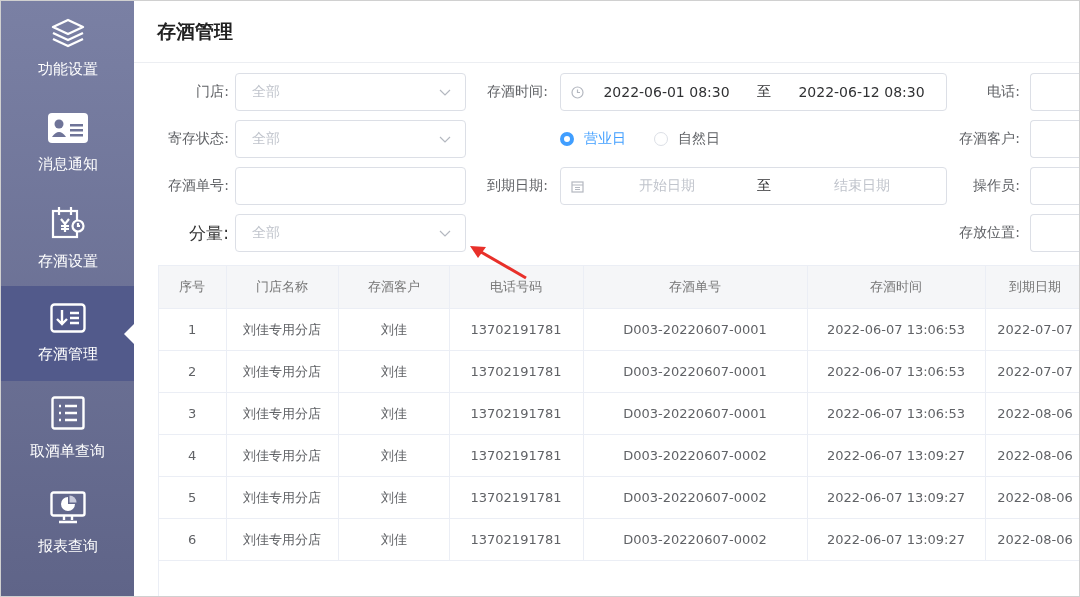  What do you see at coordinates (996, 186) in the screenshot?
I see `field-label: 操作员:` at bounding box center [996, 186].